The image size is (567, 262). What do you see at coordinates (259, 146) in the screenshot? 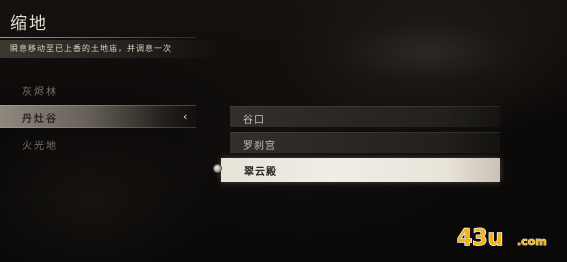
I see `destination-label: 罗刹宫` at bounding box center [259, 146].